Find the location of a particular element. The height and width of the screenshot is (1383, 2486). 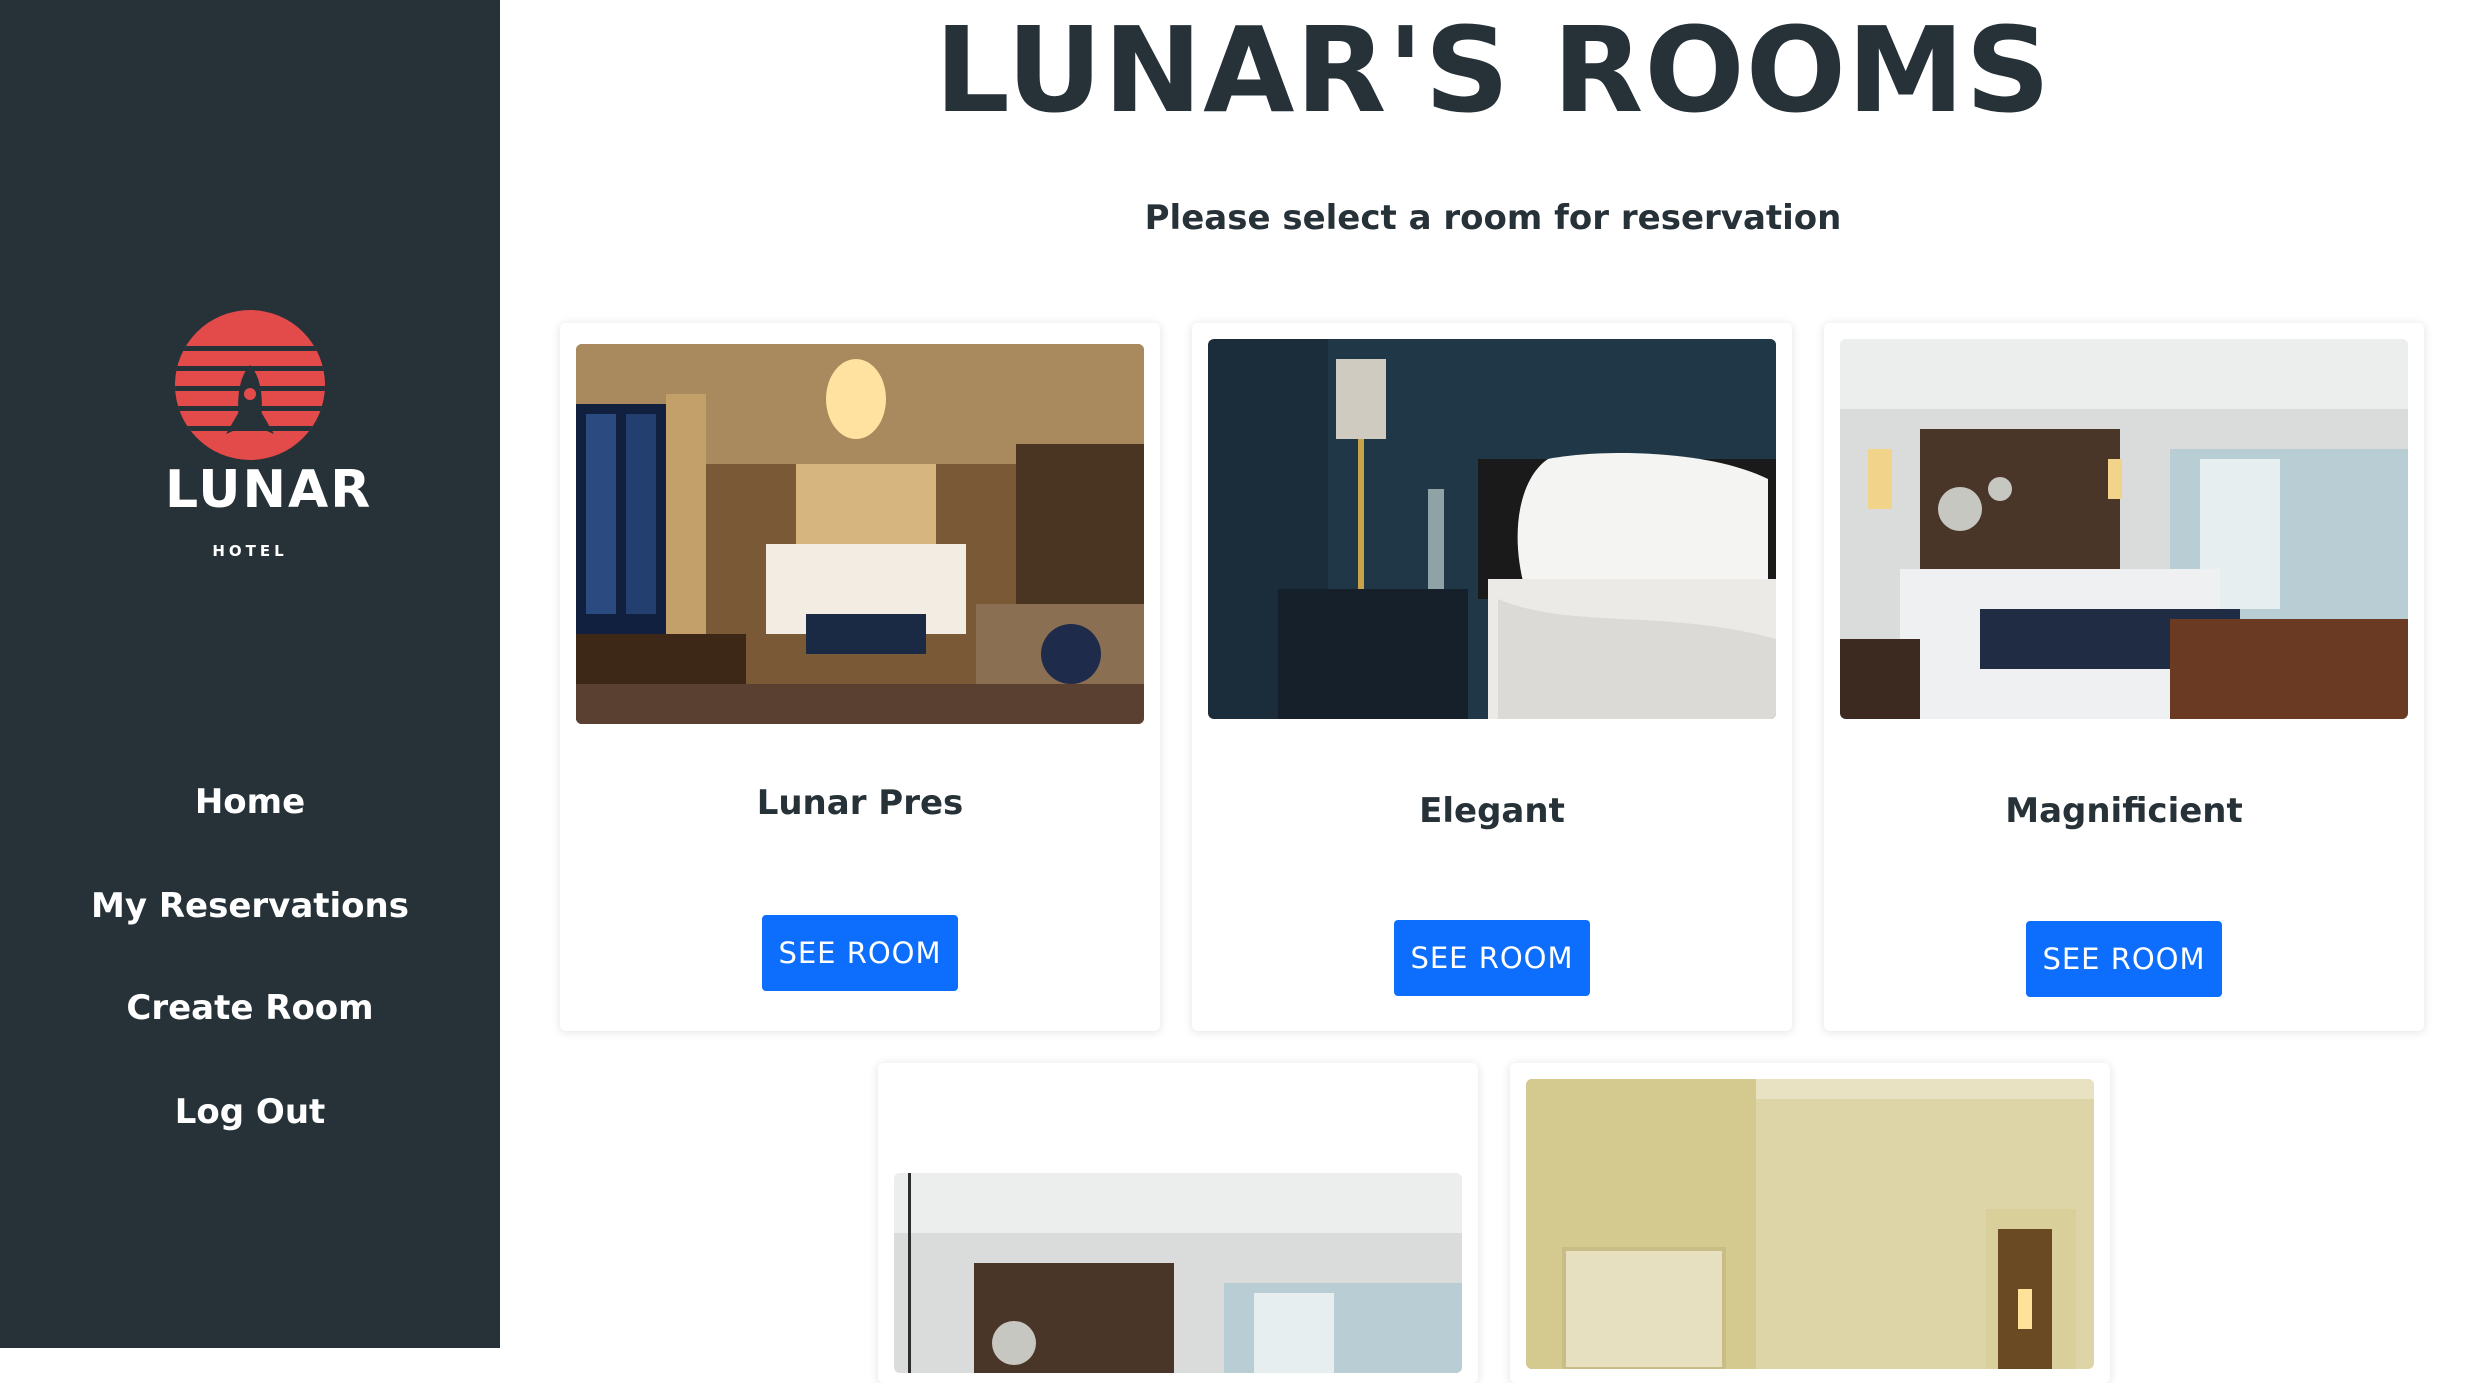

nav-log-out: Log Out is located at coordinates (250, 1112).